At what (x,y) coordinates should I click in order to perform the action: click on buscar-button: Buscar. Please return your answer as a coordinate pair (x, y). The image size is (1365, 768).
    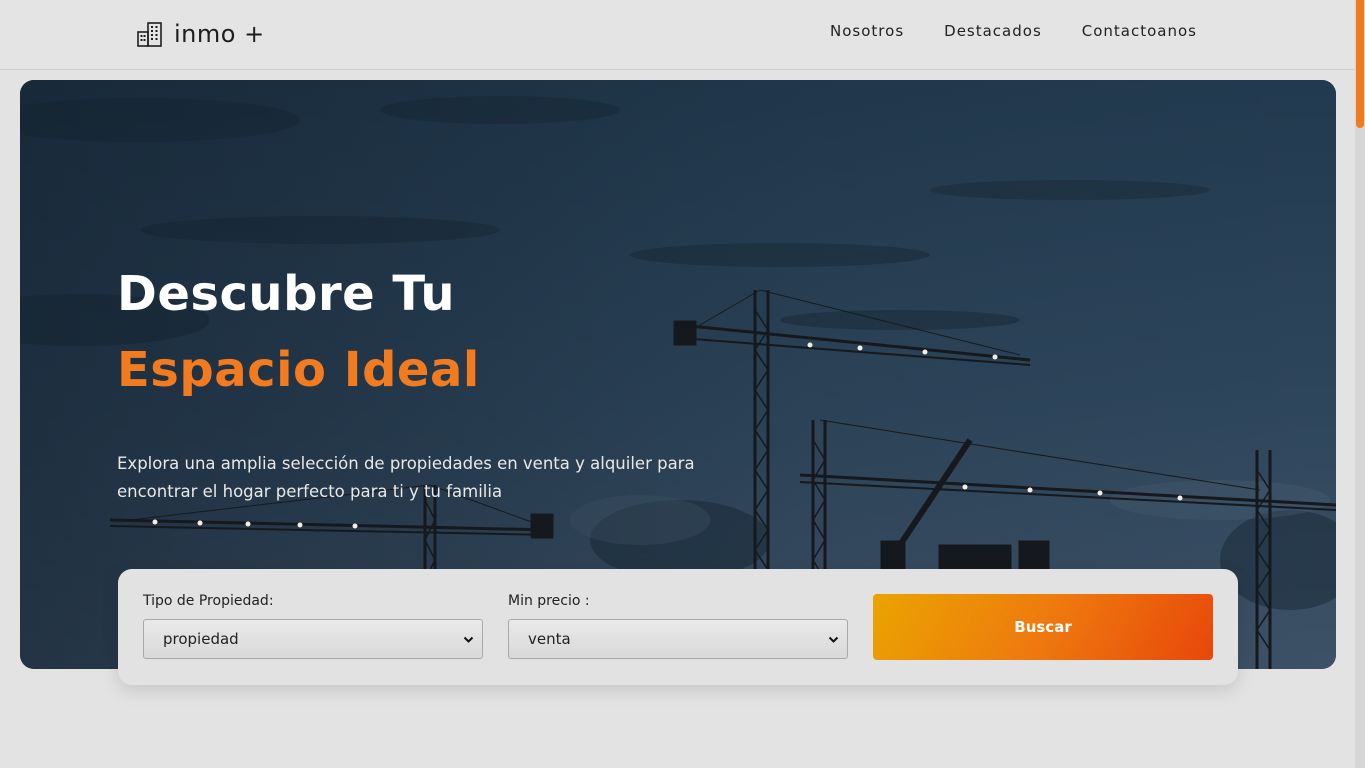
    Looking at the image, I should click on (1043, 627).